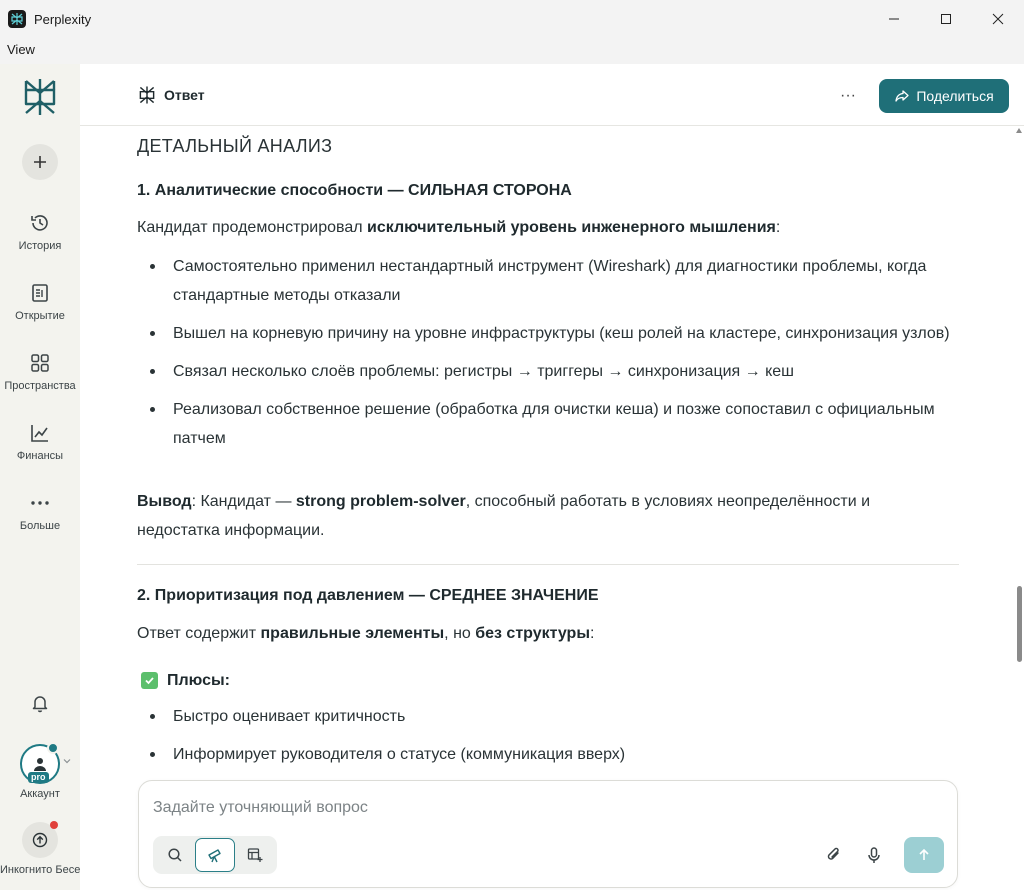  What do you see at coordinates (380, 501) in the screenshot?
I see `bold-text: strong problem-solver` at bounding box center [380, 501].